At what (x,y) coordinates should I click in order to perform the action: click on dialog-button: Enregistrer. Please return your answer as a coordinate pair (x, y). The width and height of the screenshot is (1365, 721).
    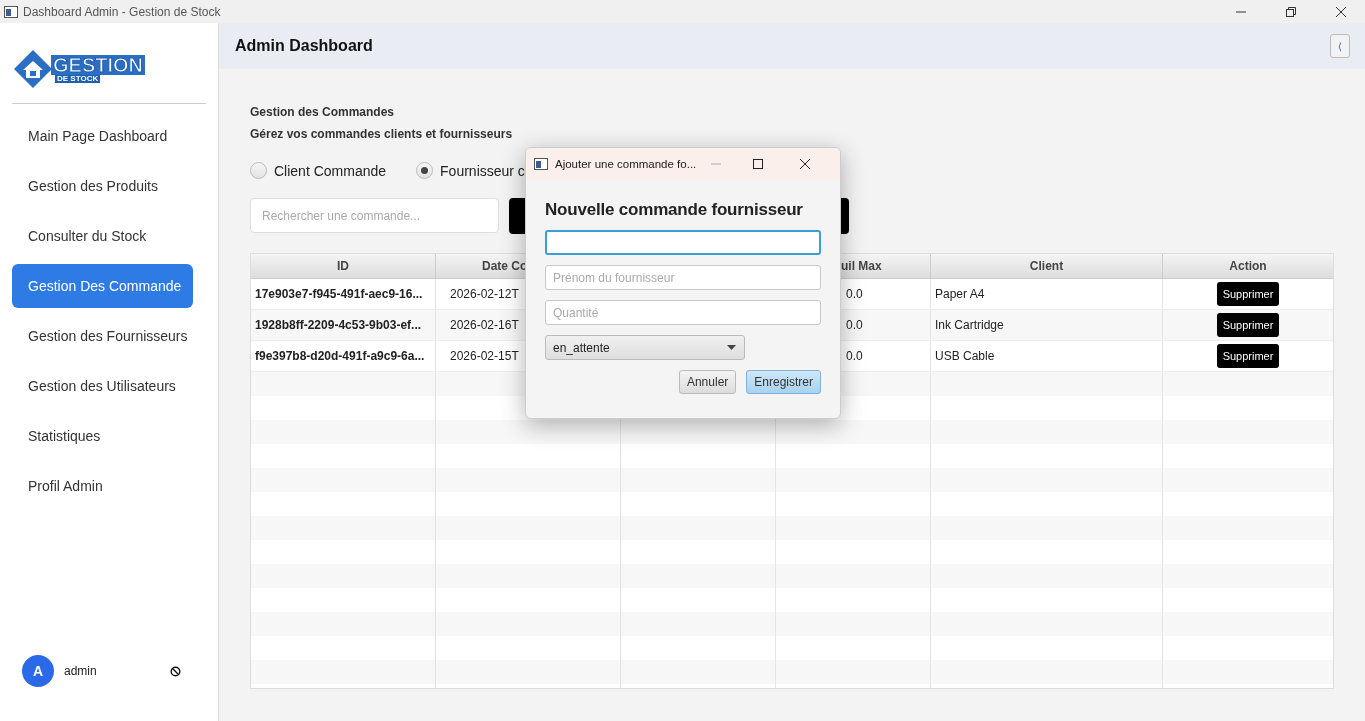
    Looking at the image, I should click on (783, 382).